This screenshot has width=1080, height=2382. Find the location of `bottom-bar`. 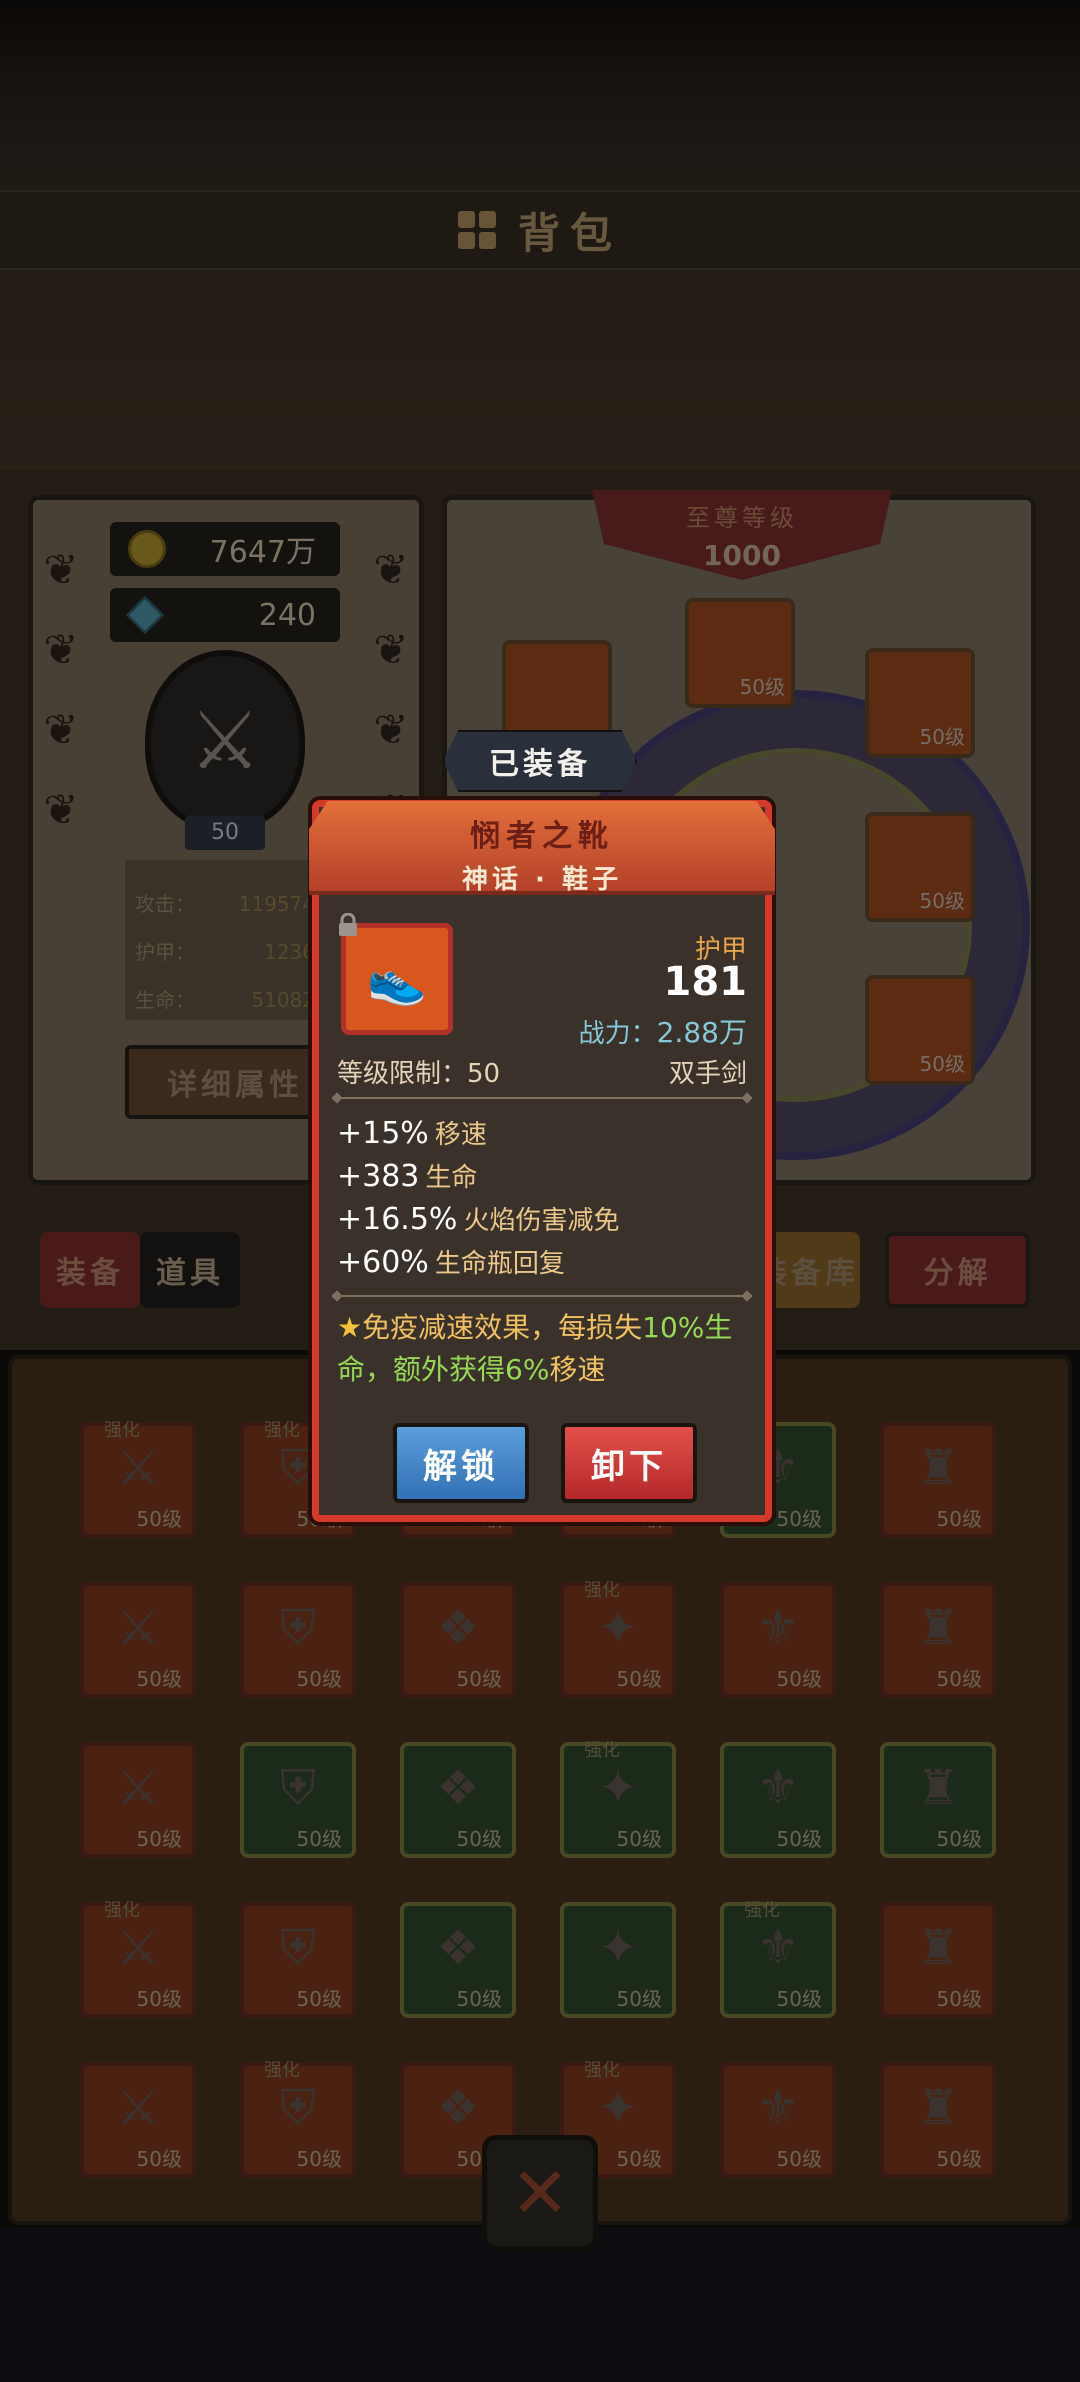

bottom-bar is located at coordinates (540, 2305).